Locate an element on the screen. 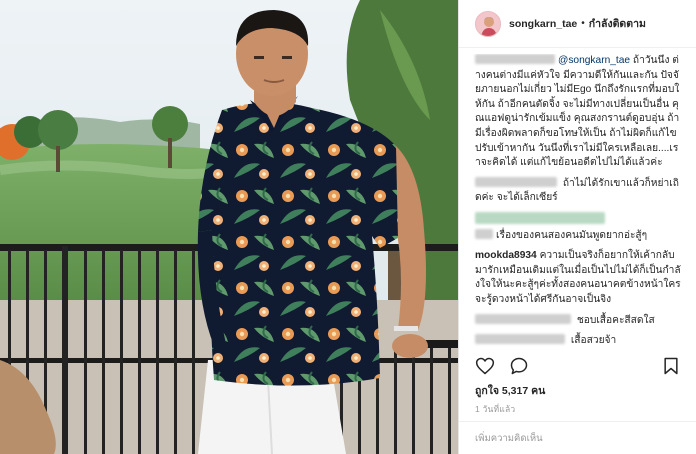  comment-button is located at coordinates (519, 366).